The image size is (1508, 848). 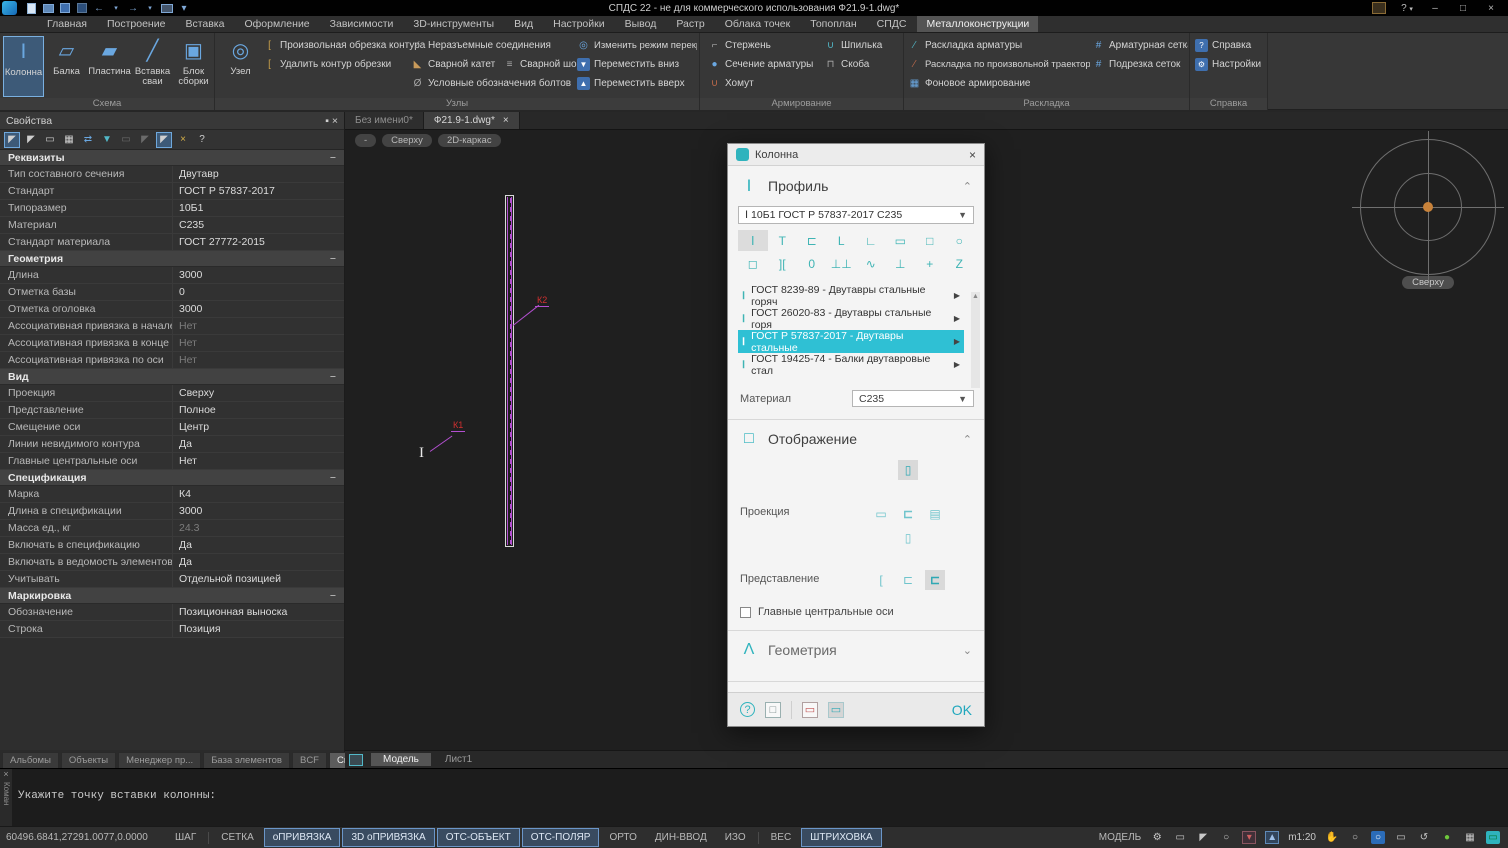 What do you see at coordinates (935, 580) in the screenshot?
I see `representation-full-button: ⊏` at bounding box center [935, 580].